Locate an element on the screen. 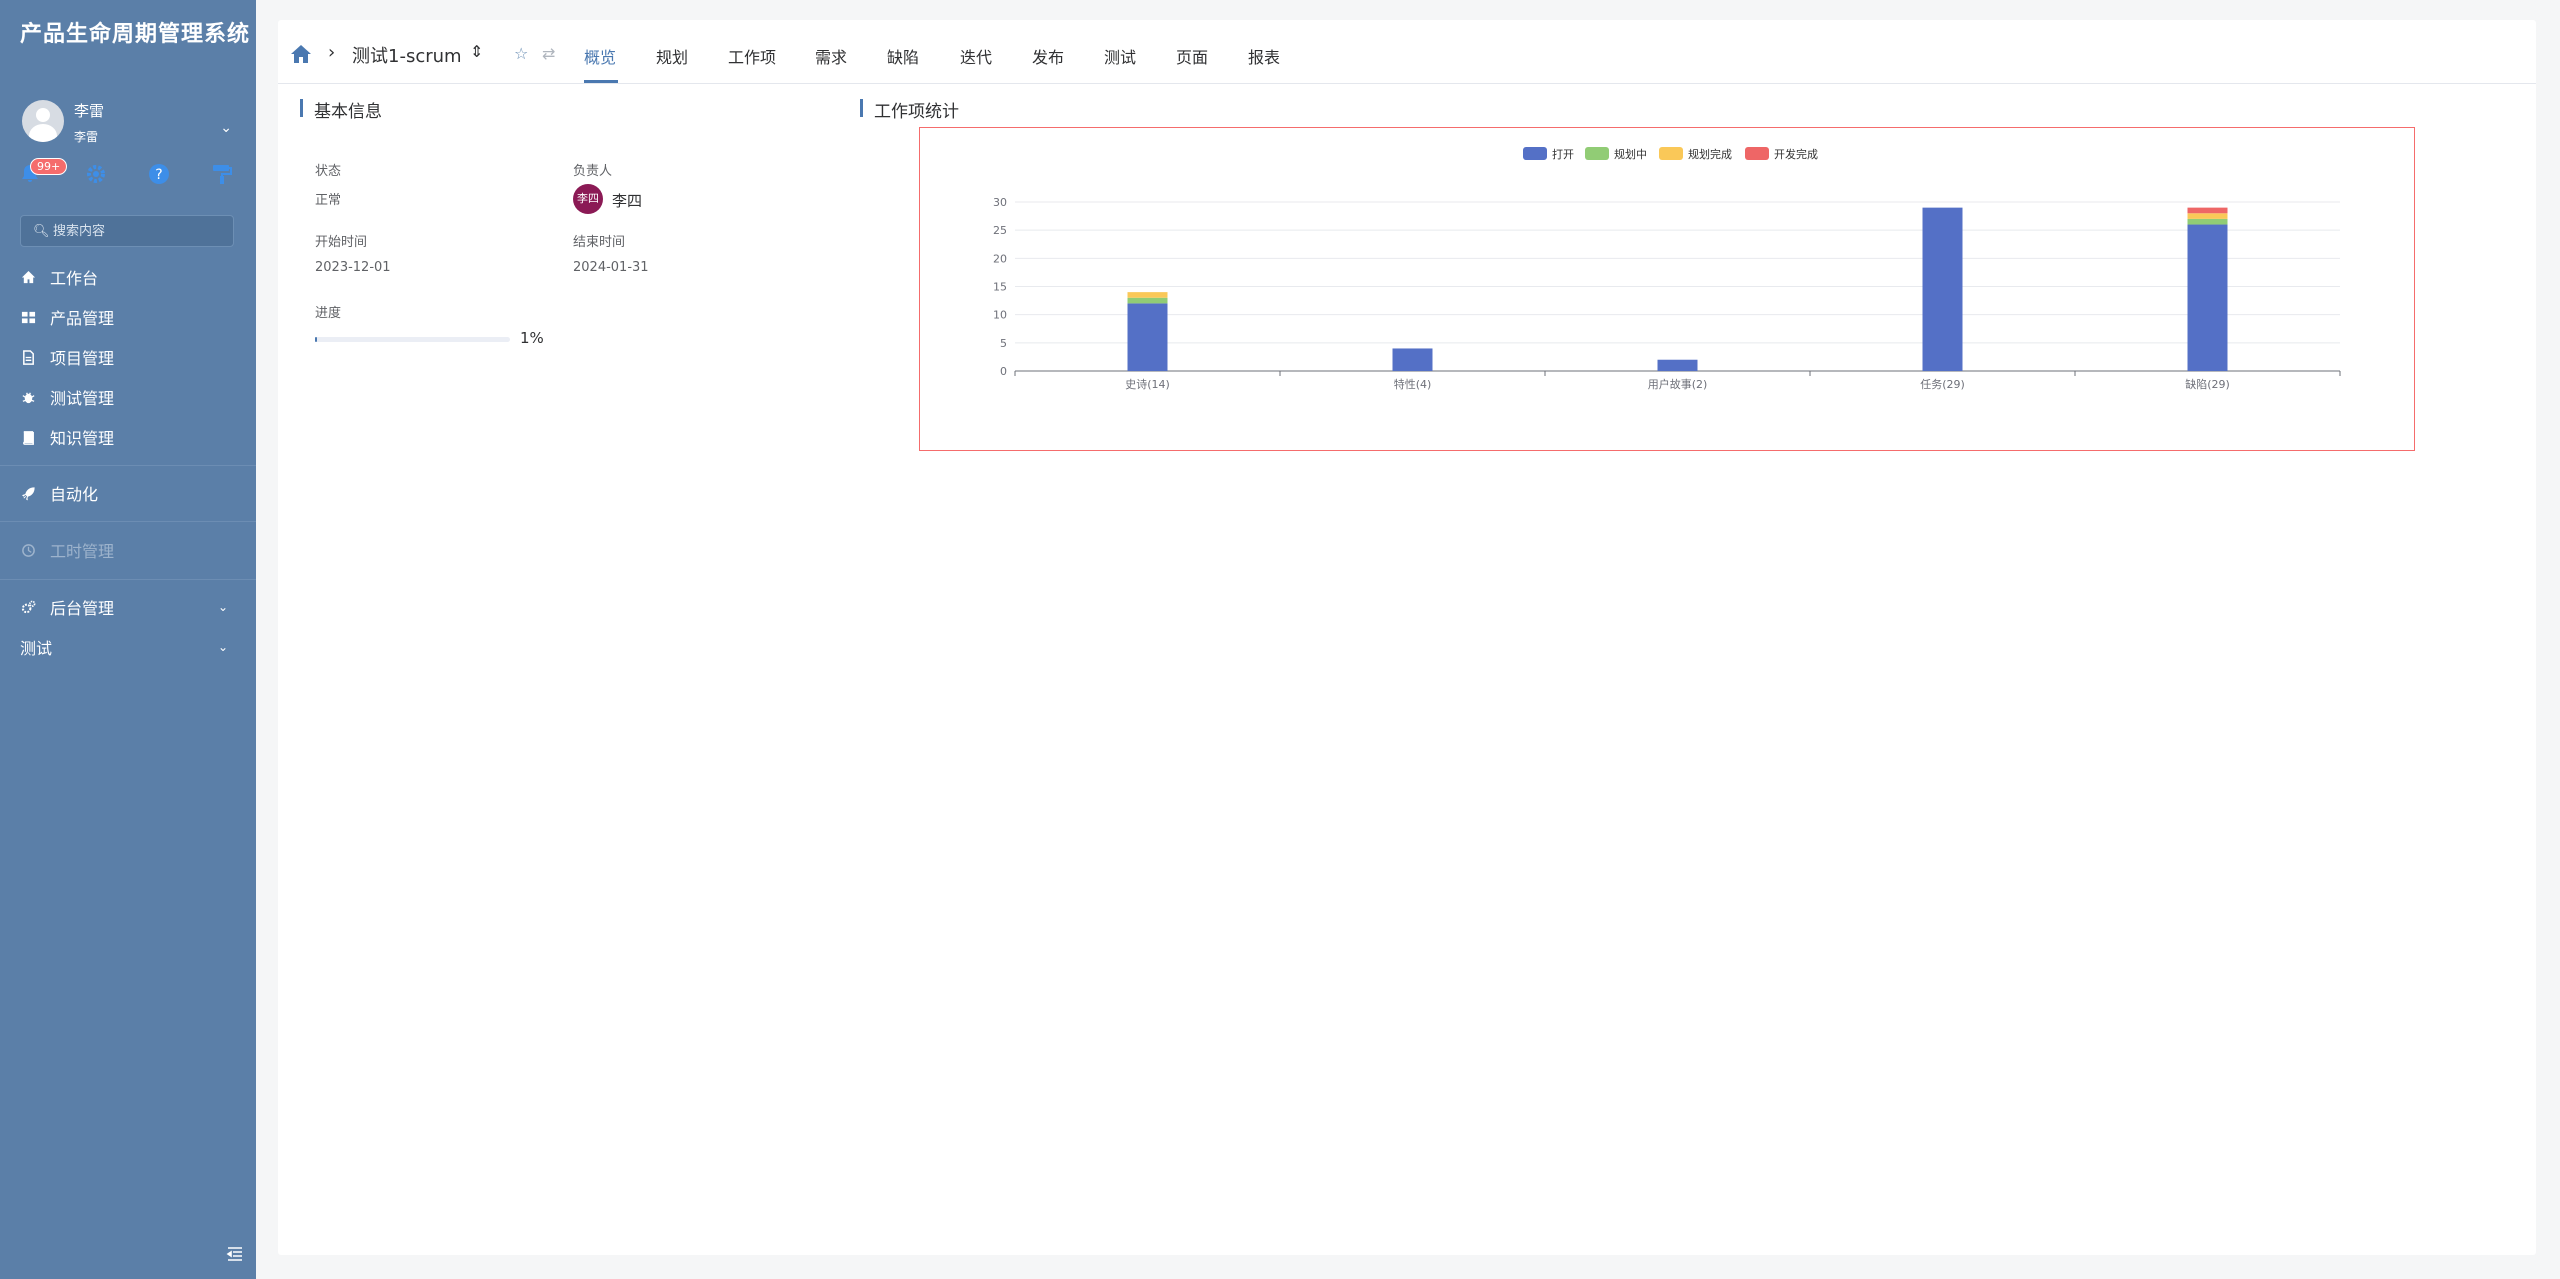  settings-button is located at coordinates (99, 177).